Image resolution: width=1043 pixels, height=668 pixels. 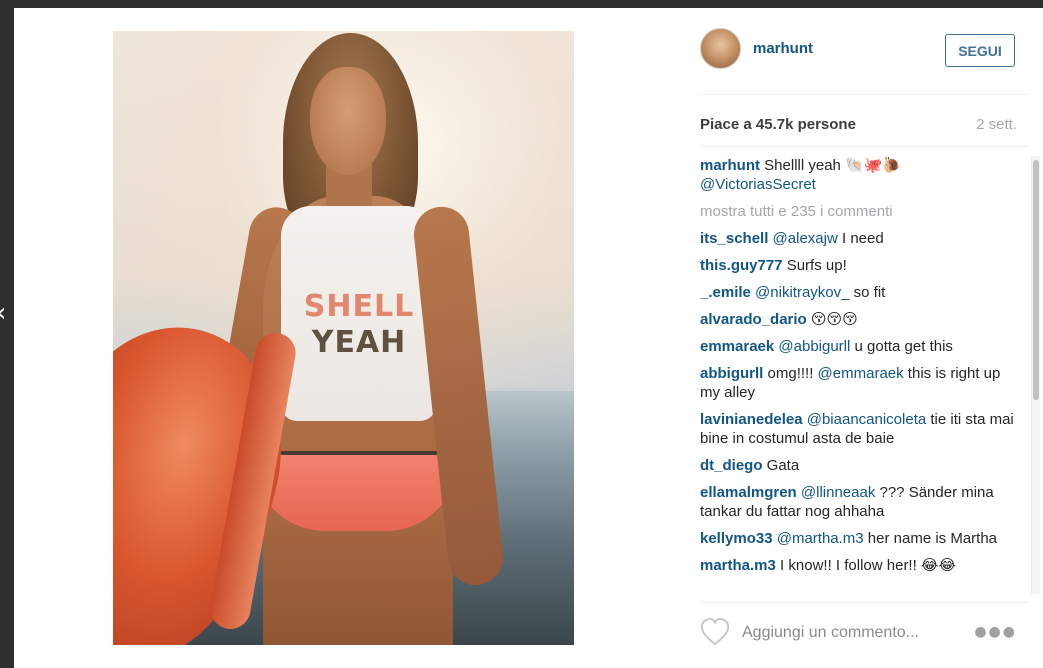 I want to click on comment-mention: @biaancanicoleta, so click(x=866, y=419).